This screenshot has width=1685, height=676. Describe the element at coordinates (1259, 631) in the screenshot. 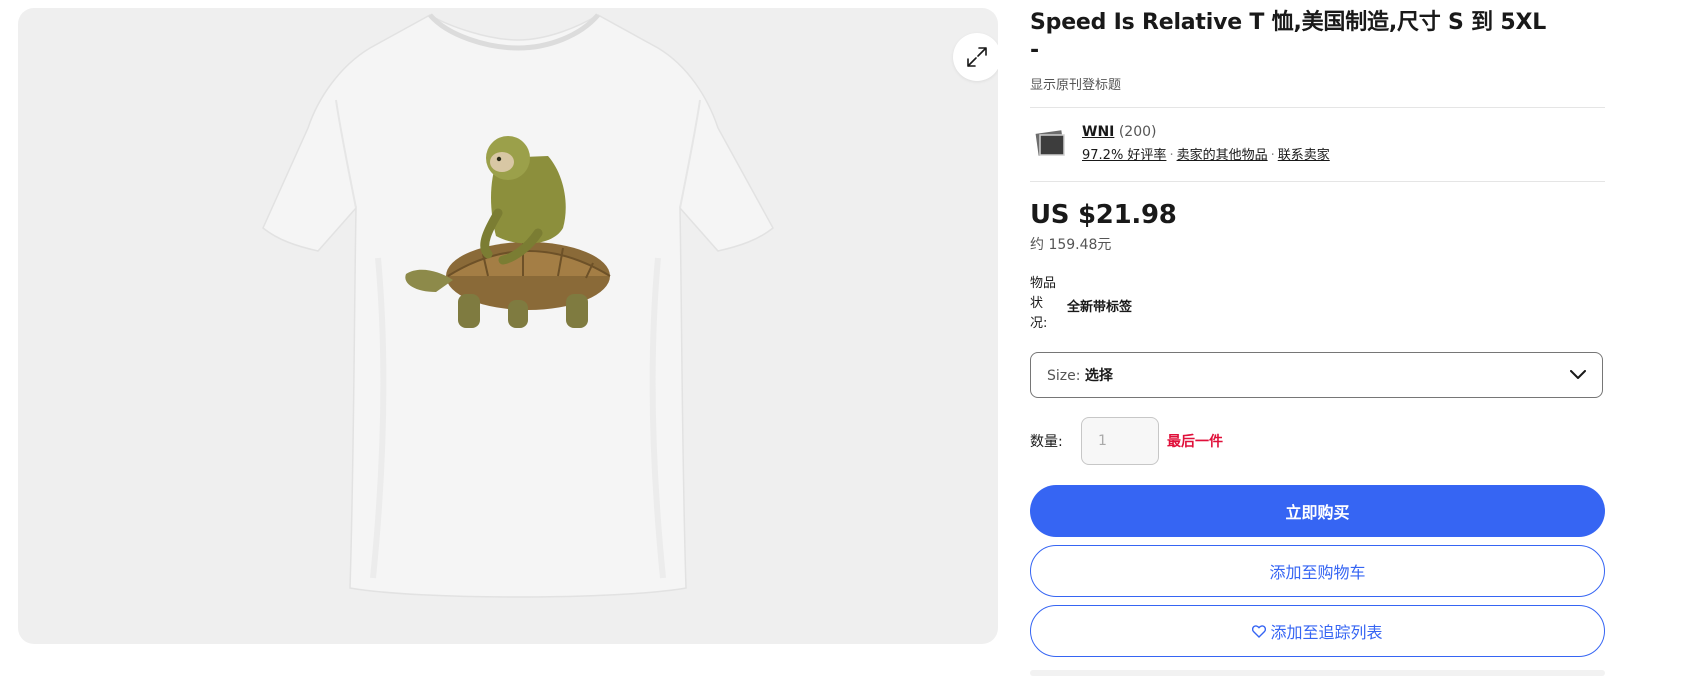

I see `heart-icon` at that location.